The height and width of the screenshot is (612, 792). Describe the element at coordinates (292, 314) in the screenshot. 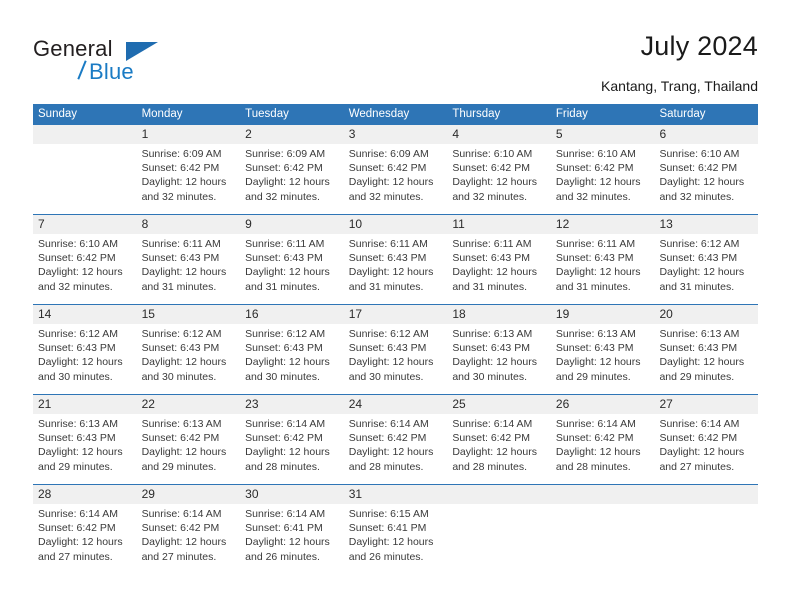

I see `day-number: 16` at that location.